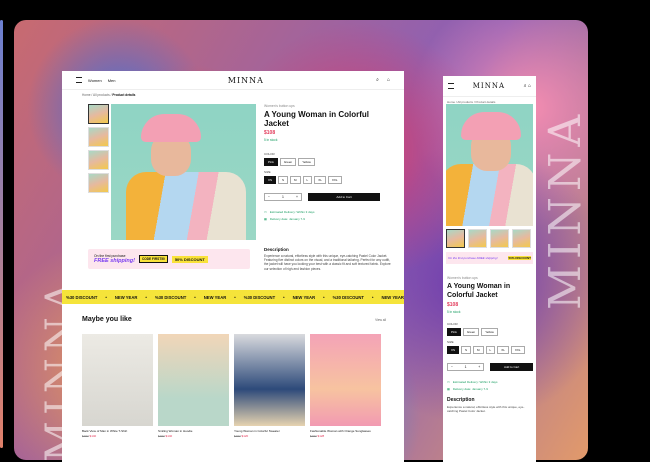  What do you see at coordinates (340, 431) in the screenshot?
I see `card-name: Fashionable Woman with Orange Sunglasses` at bounding box center [340, 431].